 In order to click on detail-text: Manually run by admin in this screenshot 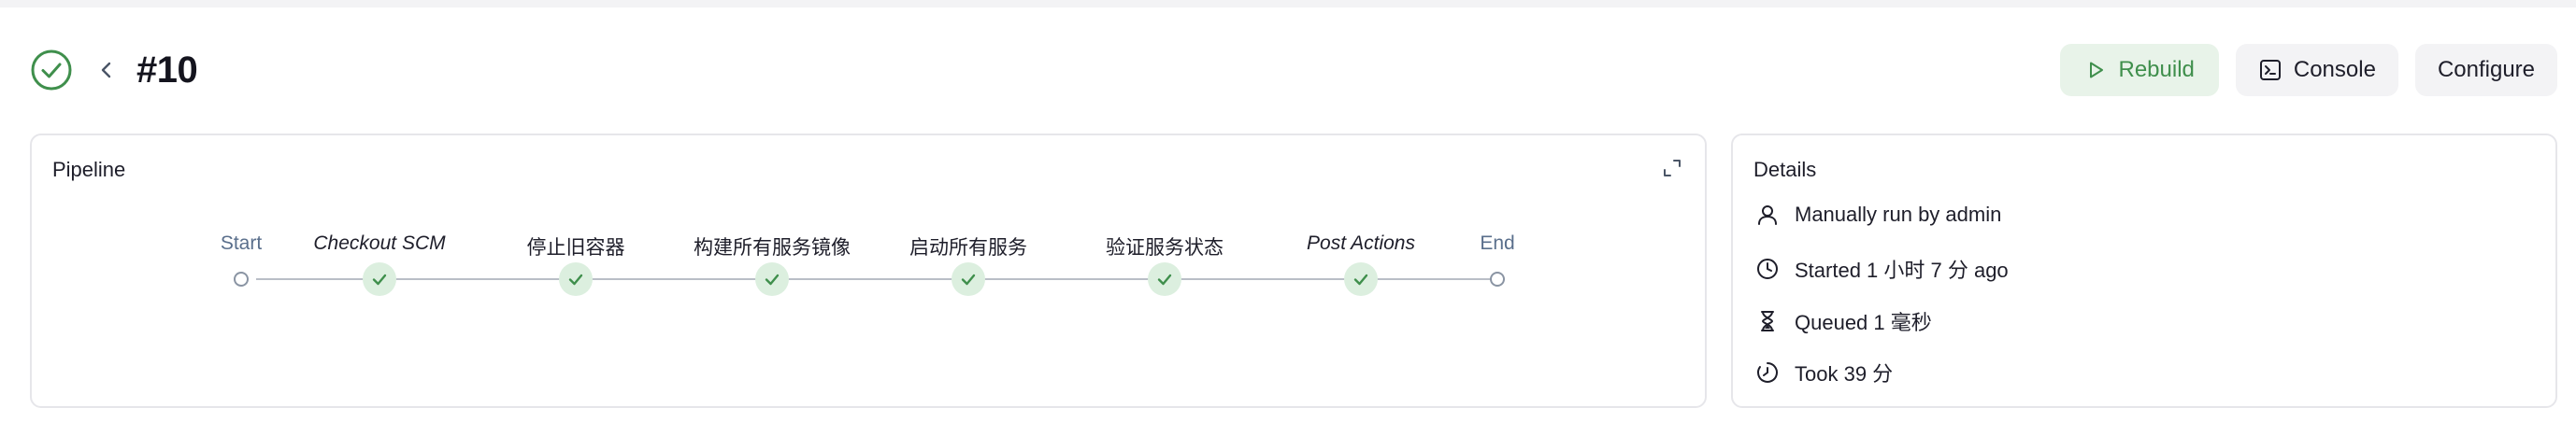, I will do `click(1898, 214)`.